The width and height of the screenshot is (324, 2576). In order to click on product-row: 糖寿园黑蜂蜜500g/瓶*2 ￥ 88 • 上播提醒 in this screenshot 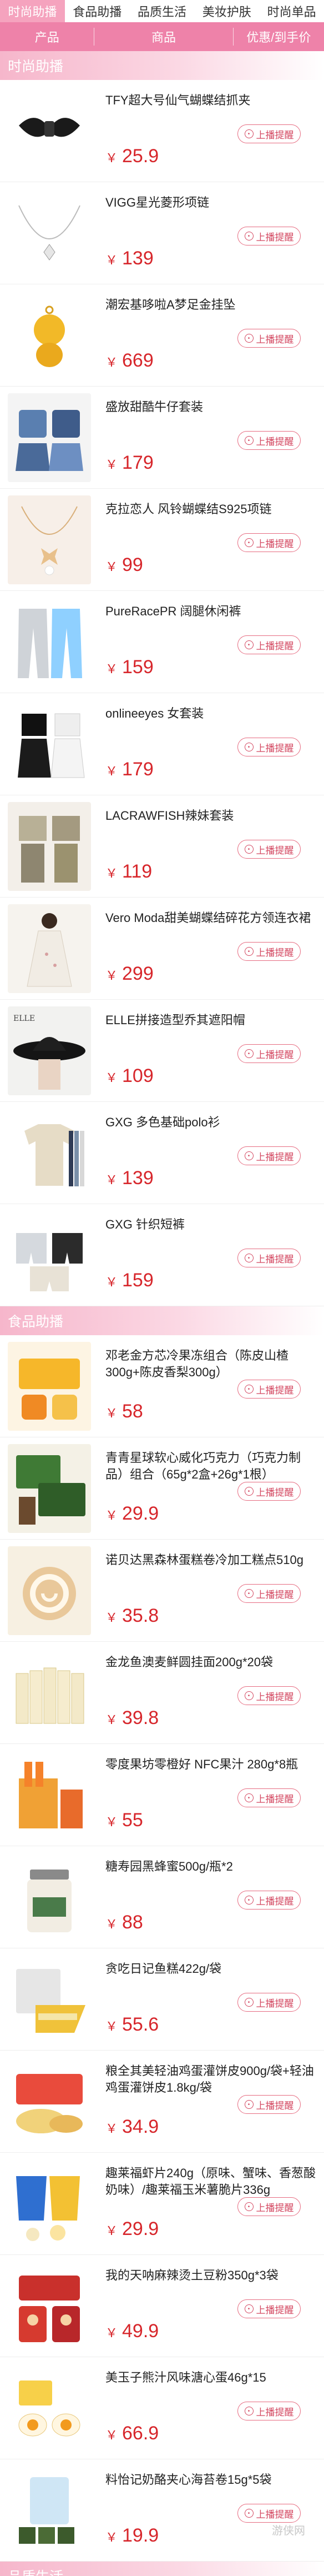, I will do `click(162, 1897)`.